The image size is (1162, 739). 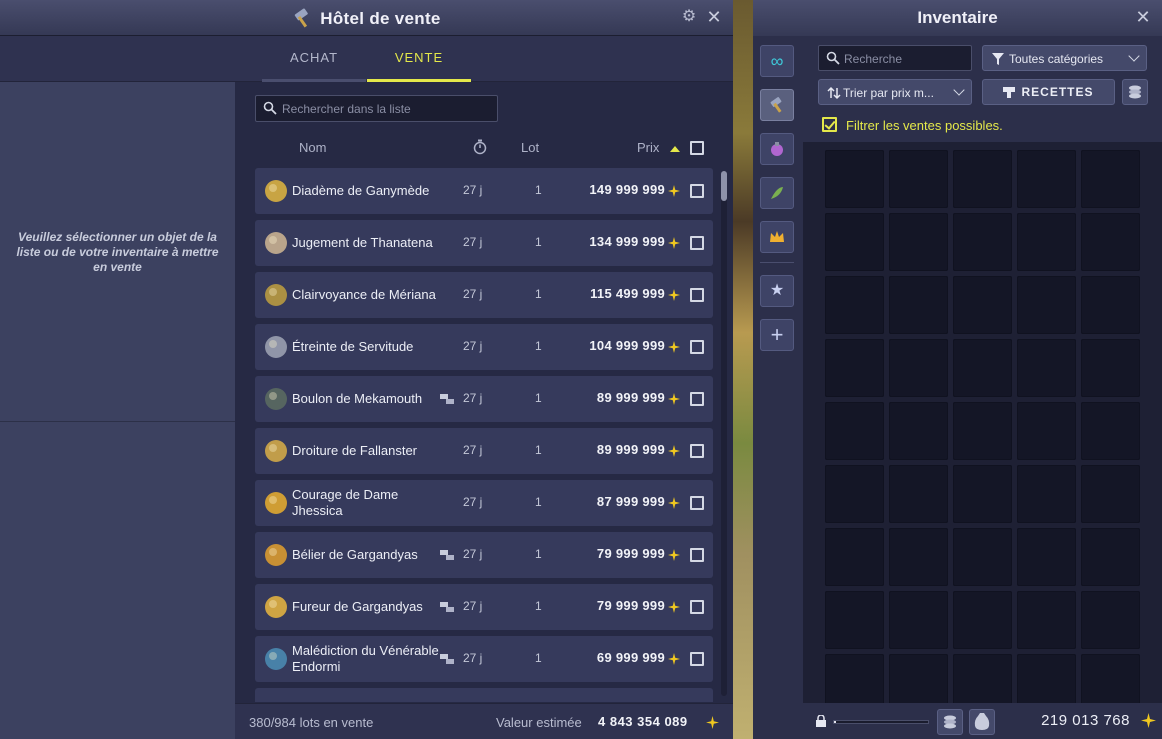 I want to click on table-row: Droiture de Fallanster 27 j 1 89 999 999, so click(x=484, y=451).